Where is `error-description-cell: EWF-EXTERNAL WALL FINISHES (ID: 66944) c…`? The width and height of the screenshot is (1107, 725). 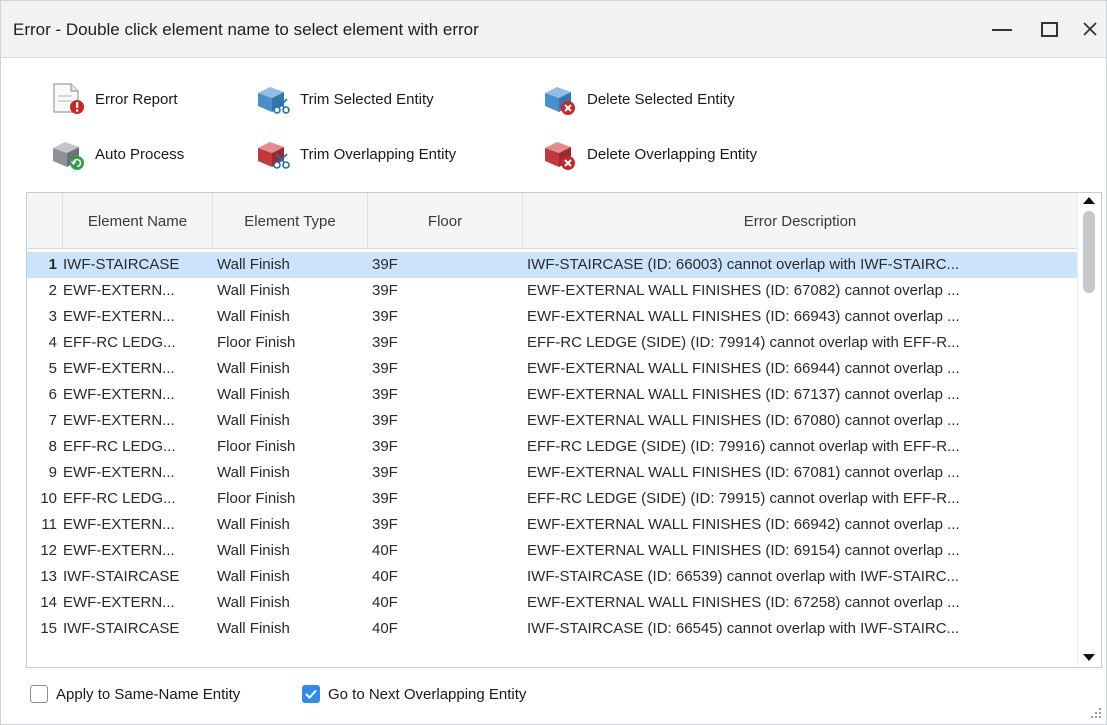 error-description-cell: EWF-EXTERNAL WALL FINISHES (ID: 66944) c… is located at coordinates (743, 368).